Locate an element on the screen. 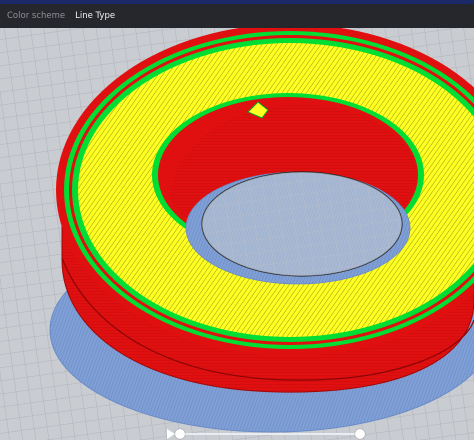 Image resolution: width=474 pixels, height=440 pixels. scrubber-end-handle is located at coordinates (360, 434).